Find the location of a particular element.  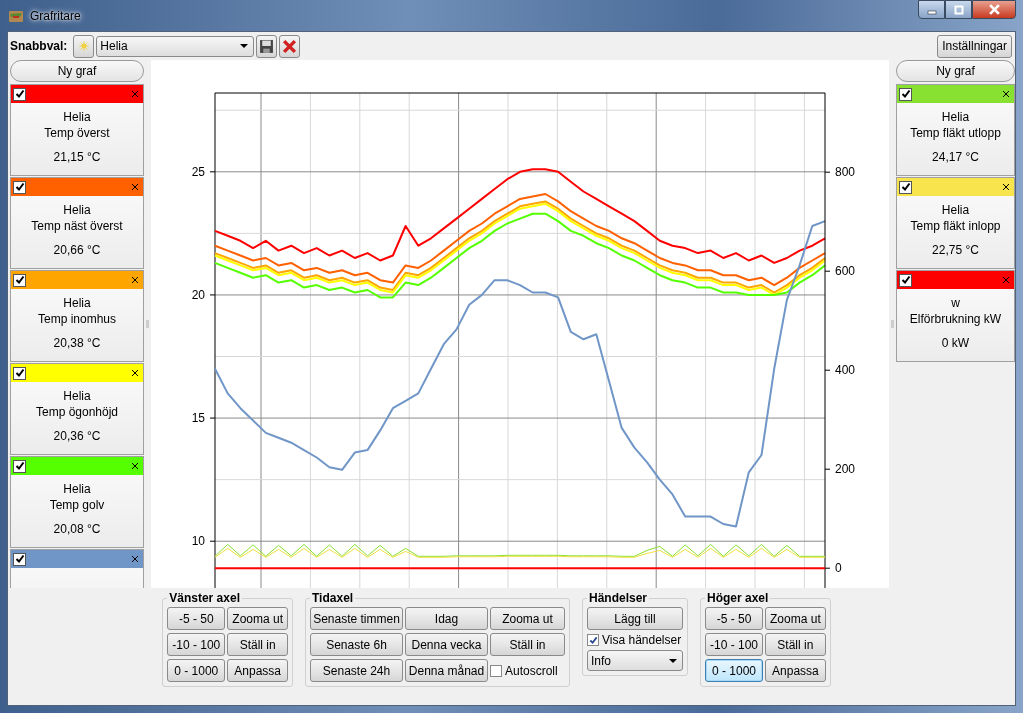

series-value: 20,08 °C is located at coordinates (77, 529).